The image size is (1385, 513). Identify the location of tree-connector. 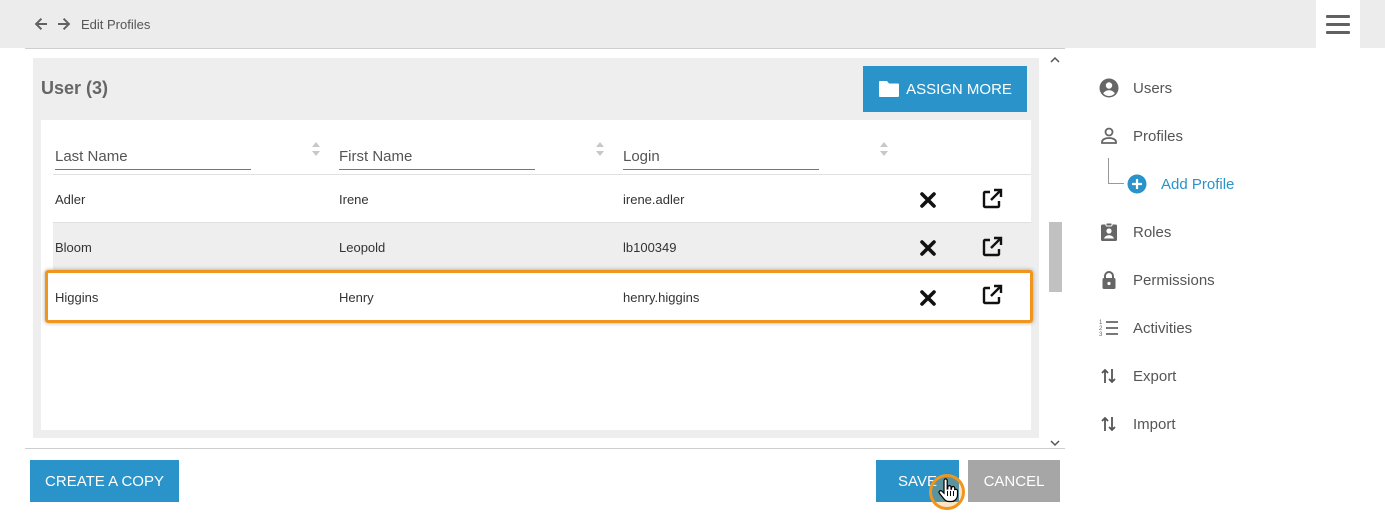
(1116, 171).